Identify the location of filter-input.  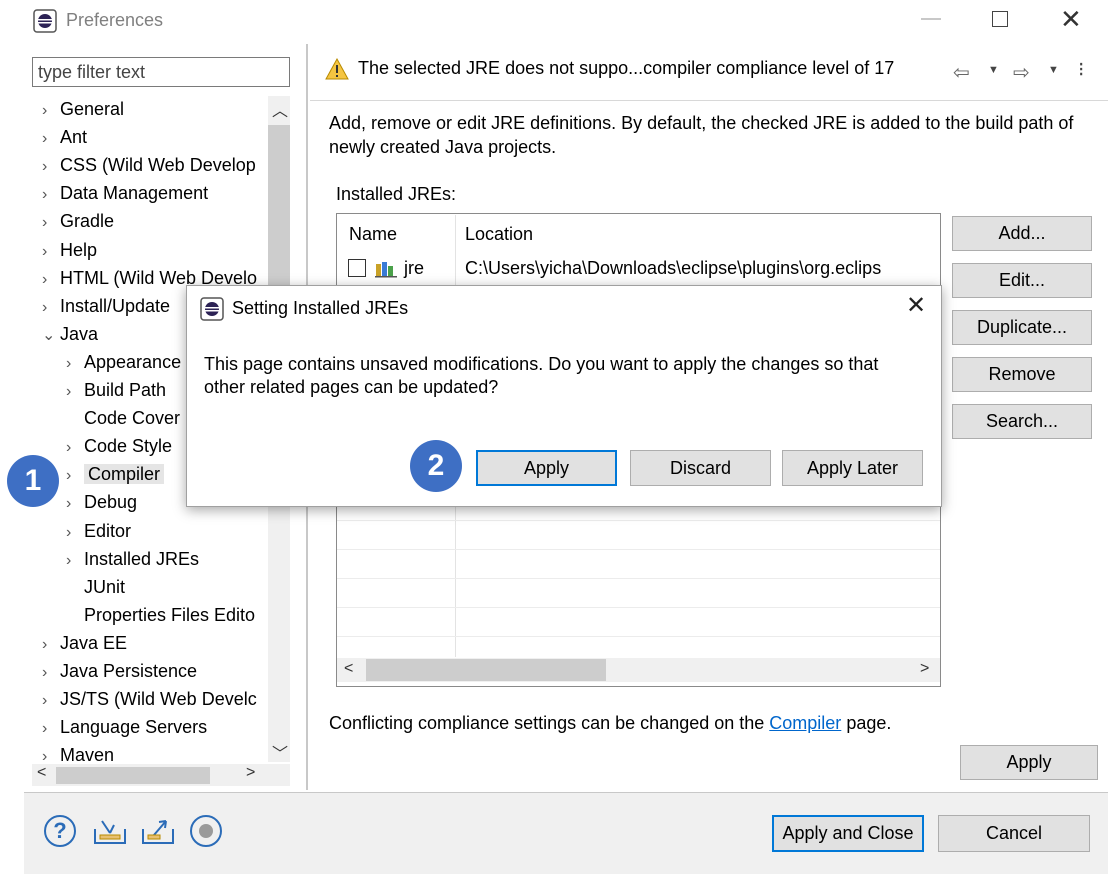
(161, 72).